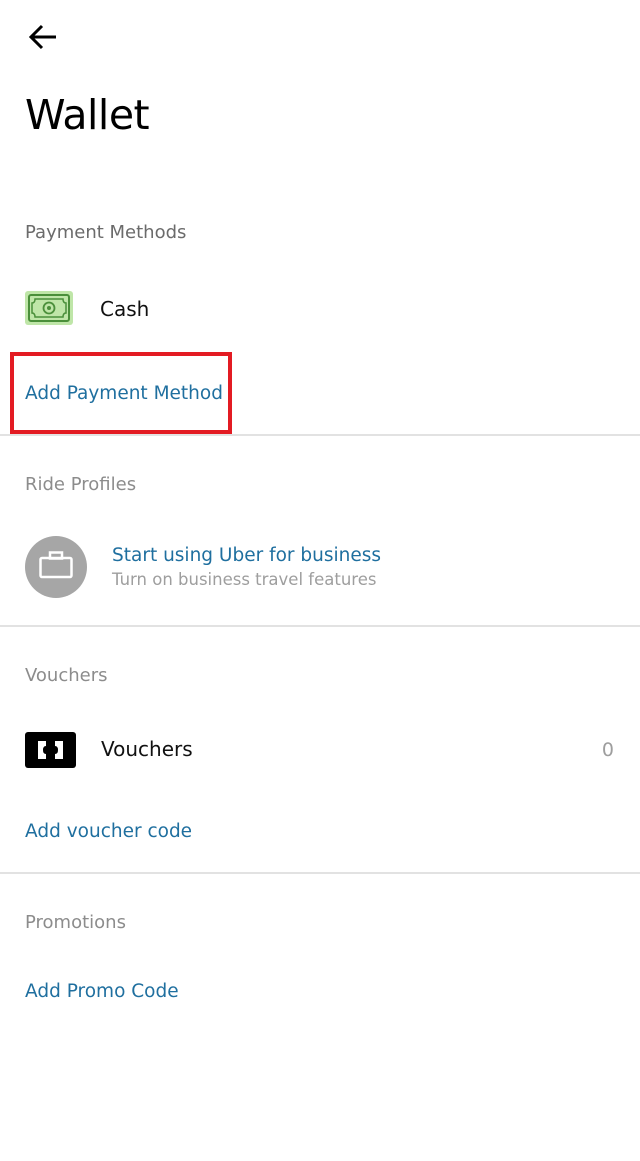  I want to click on add-payment-method-link: Add Payment Method, so click(124, 393).